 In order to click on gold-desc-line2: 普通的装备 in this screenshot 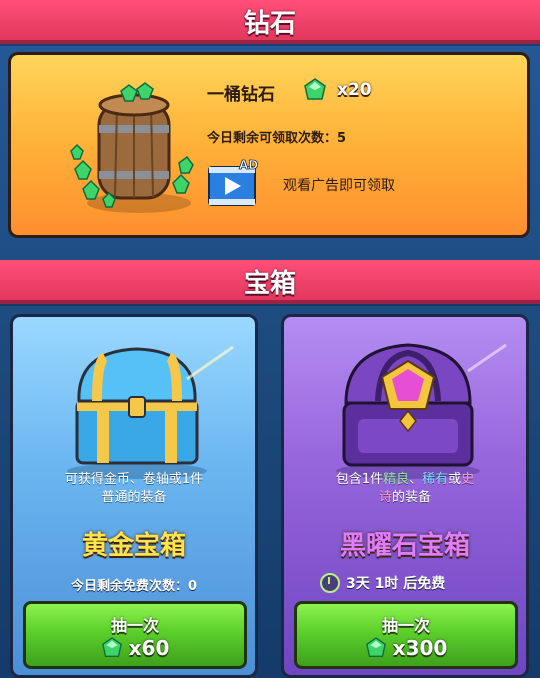, I will do `click(134, 497)`.